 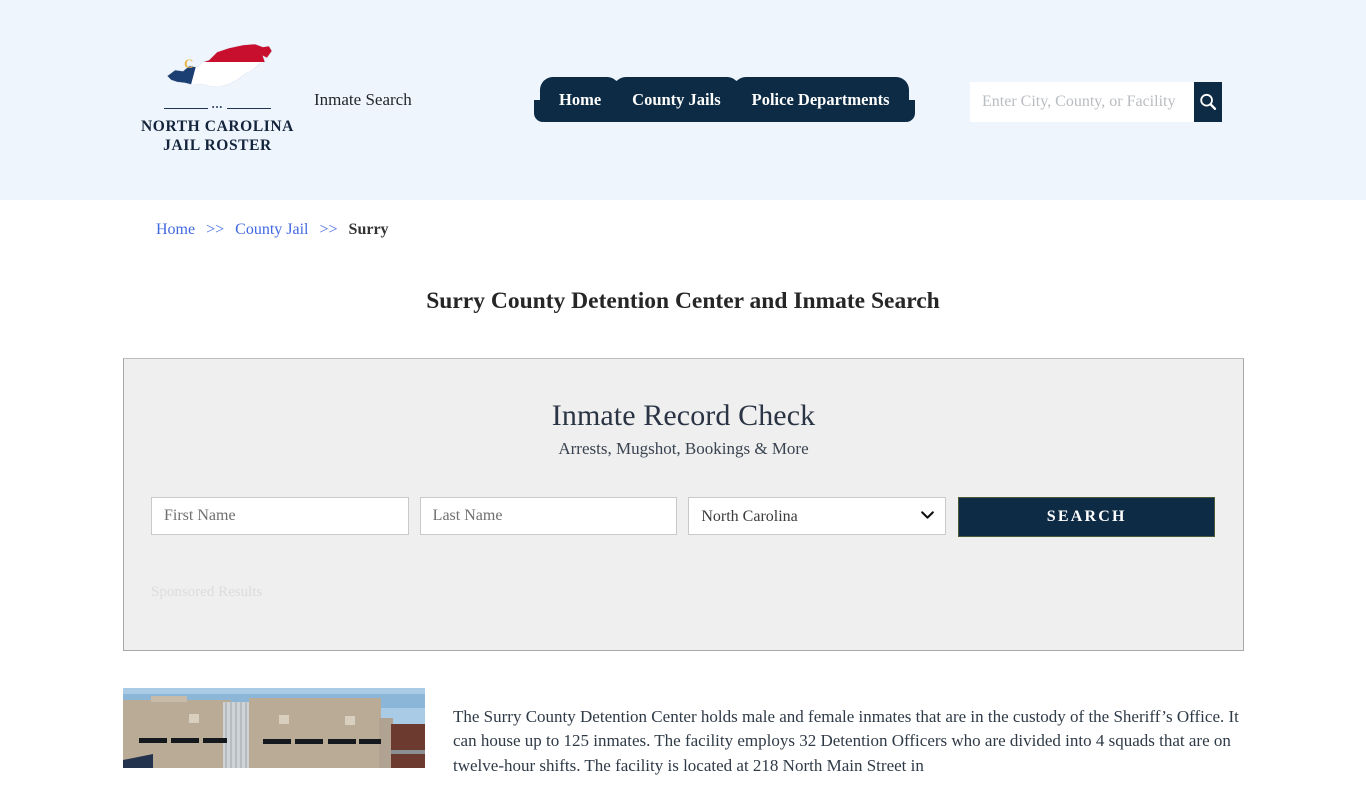 I want to click on panel-title: Inmate Record Check, so click(x=683, y=415).